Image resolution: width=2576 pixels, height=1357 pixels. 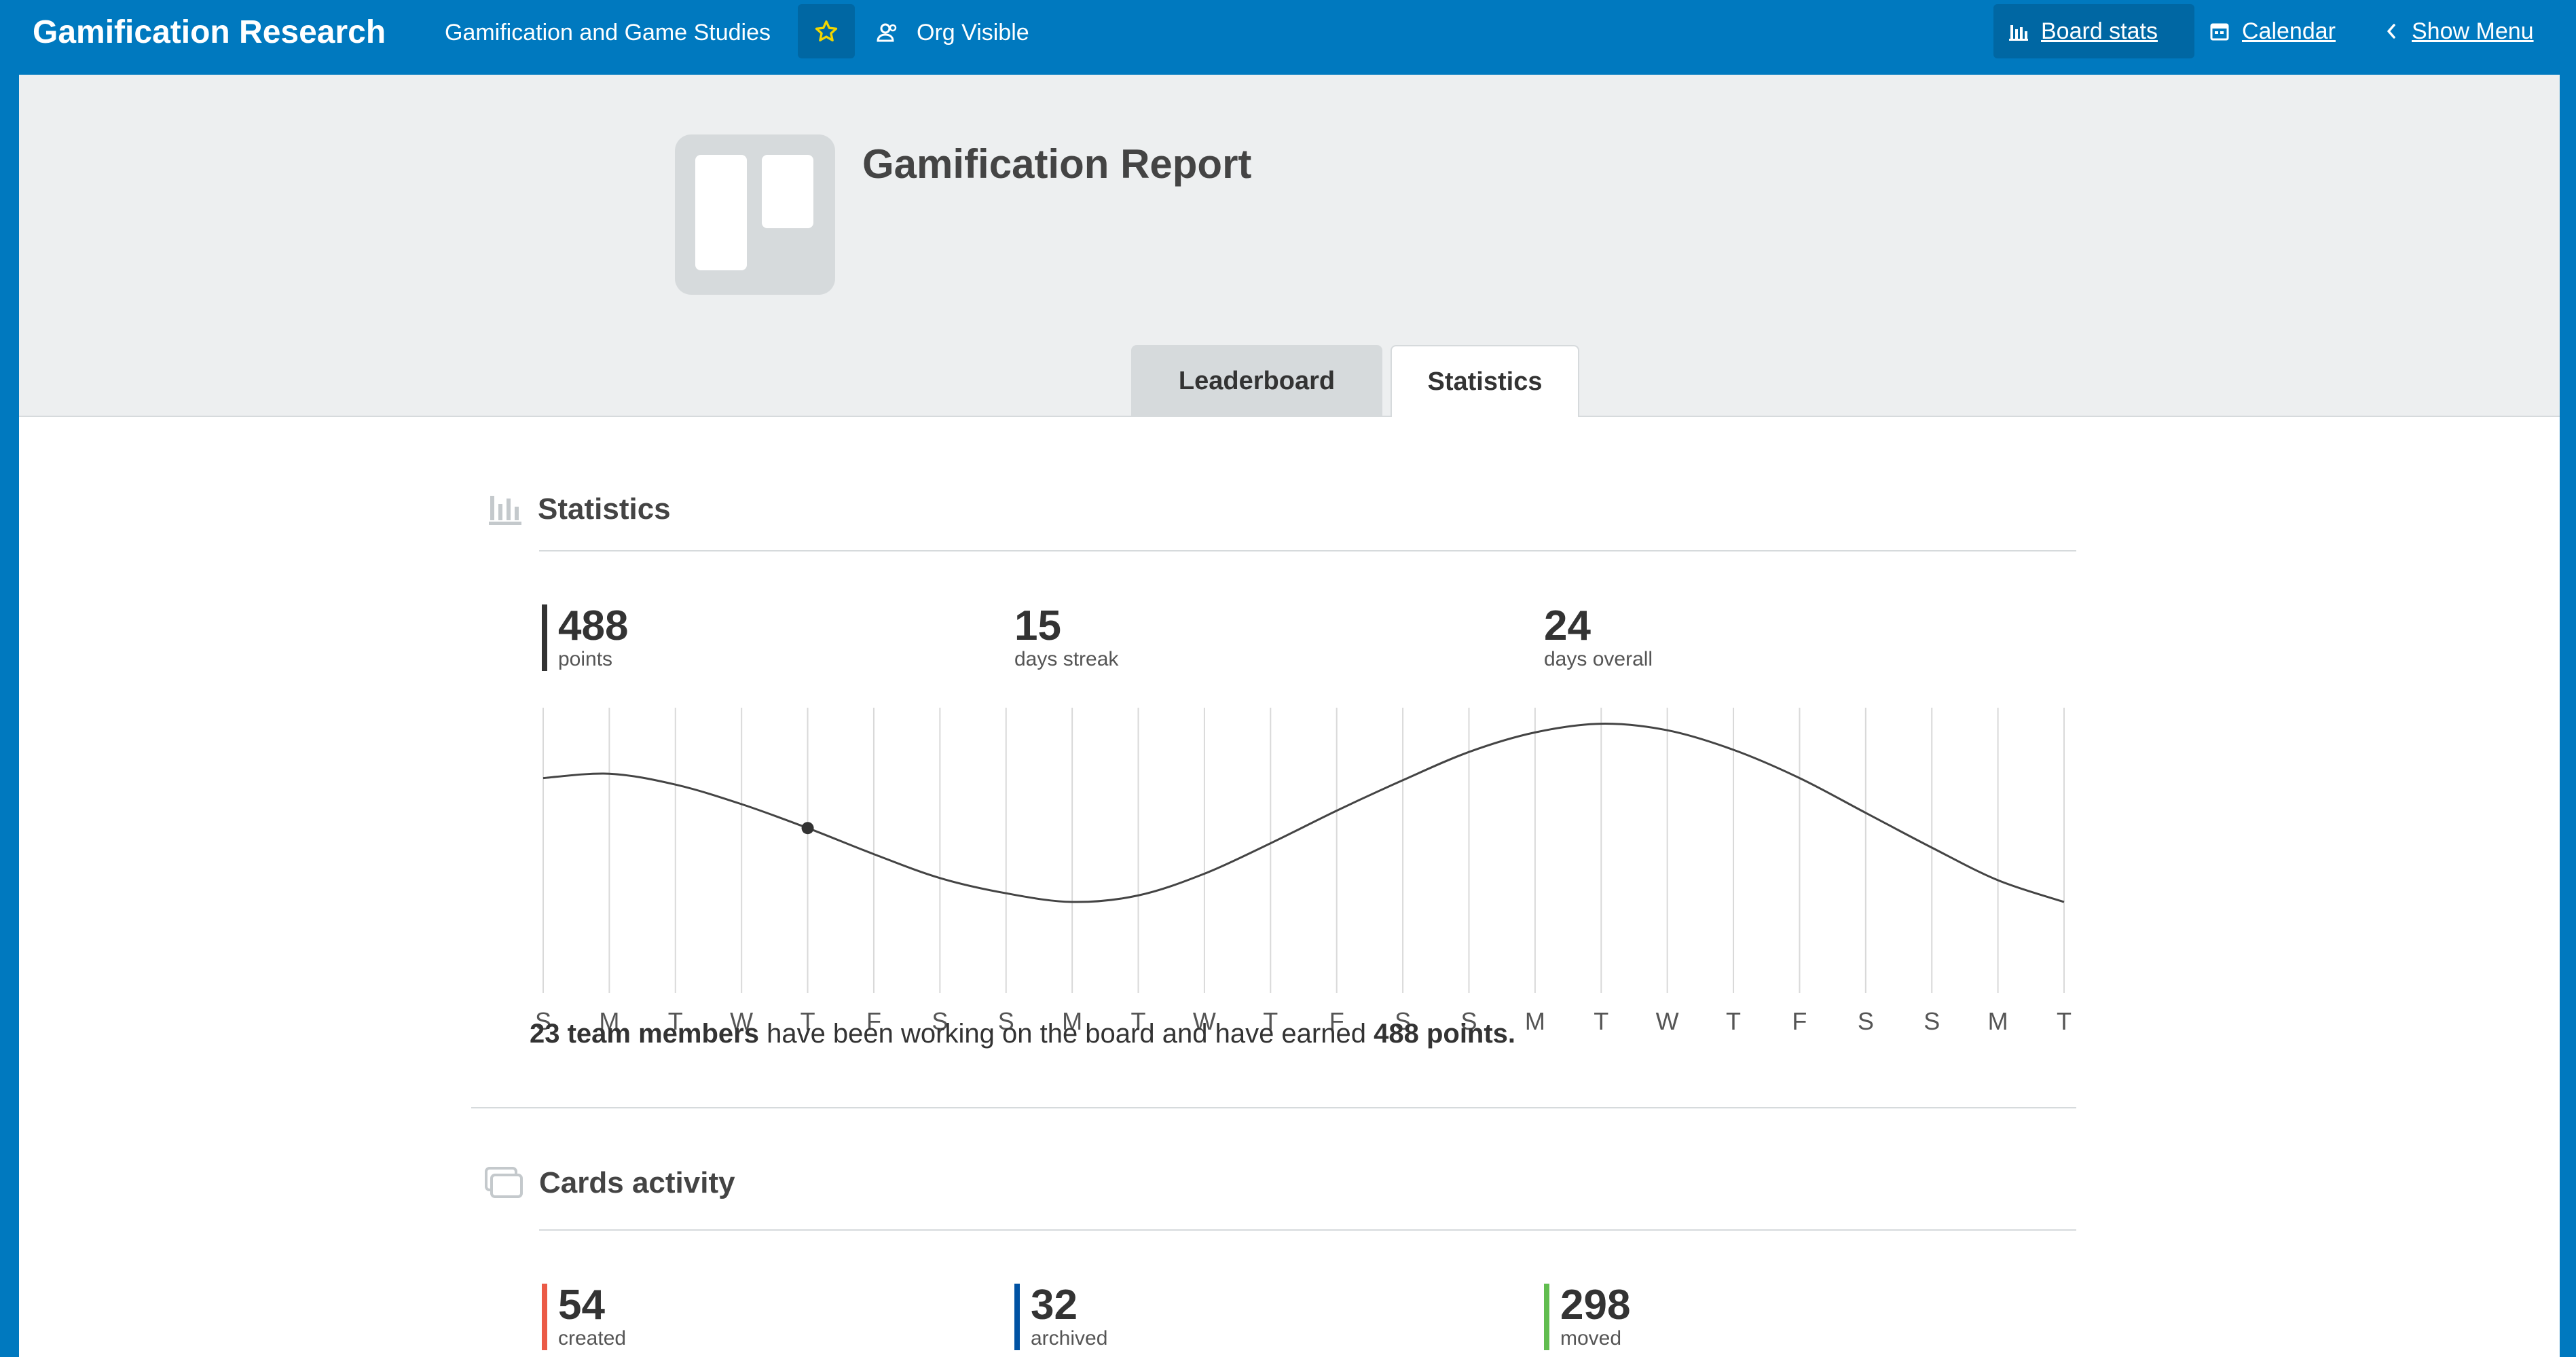 What do you see at coordinates (2018, 33) in the screenshot?
I see `bar-chart-icon` at bounding box center [2018, 33].